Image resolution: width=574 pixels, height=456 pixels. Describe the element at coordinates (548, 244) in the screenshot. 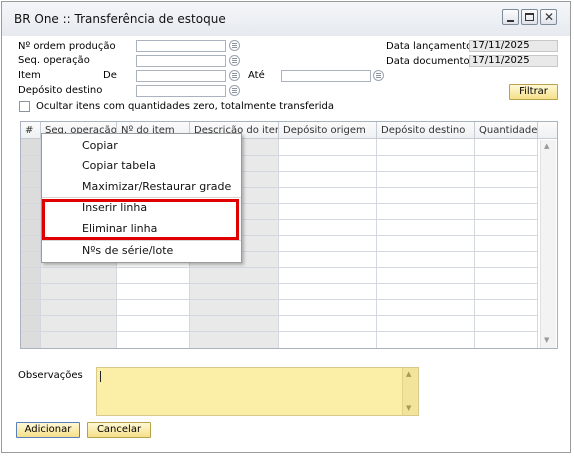

I see `grid-scrollbar: ▲ ▼` at that location.